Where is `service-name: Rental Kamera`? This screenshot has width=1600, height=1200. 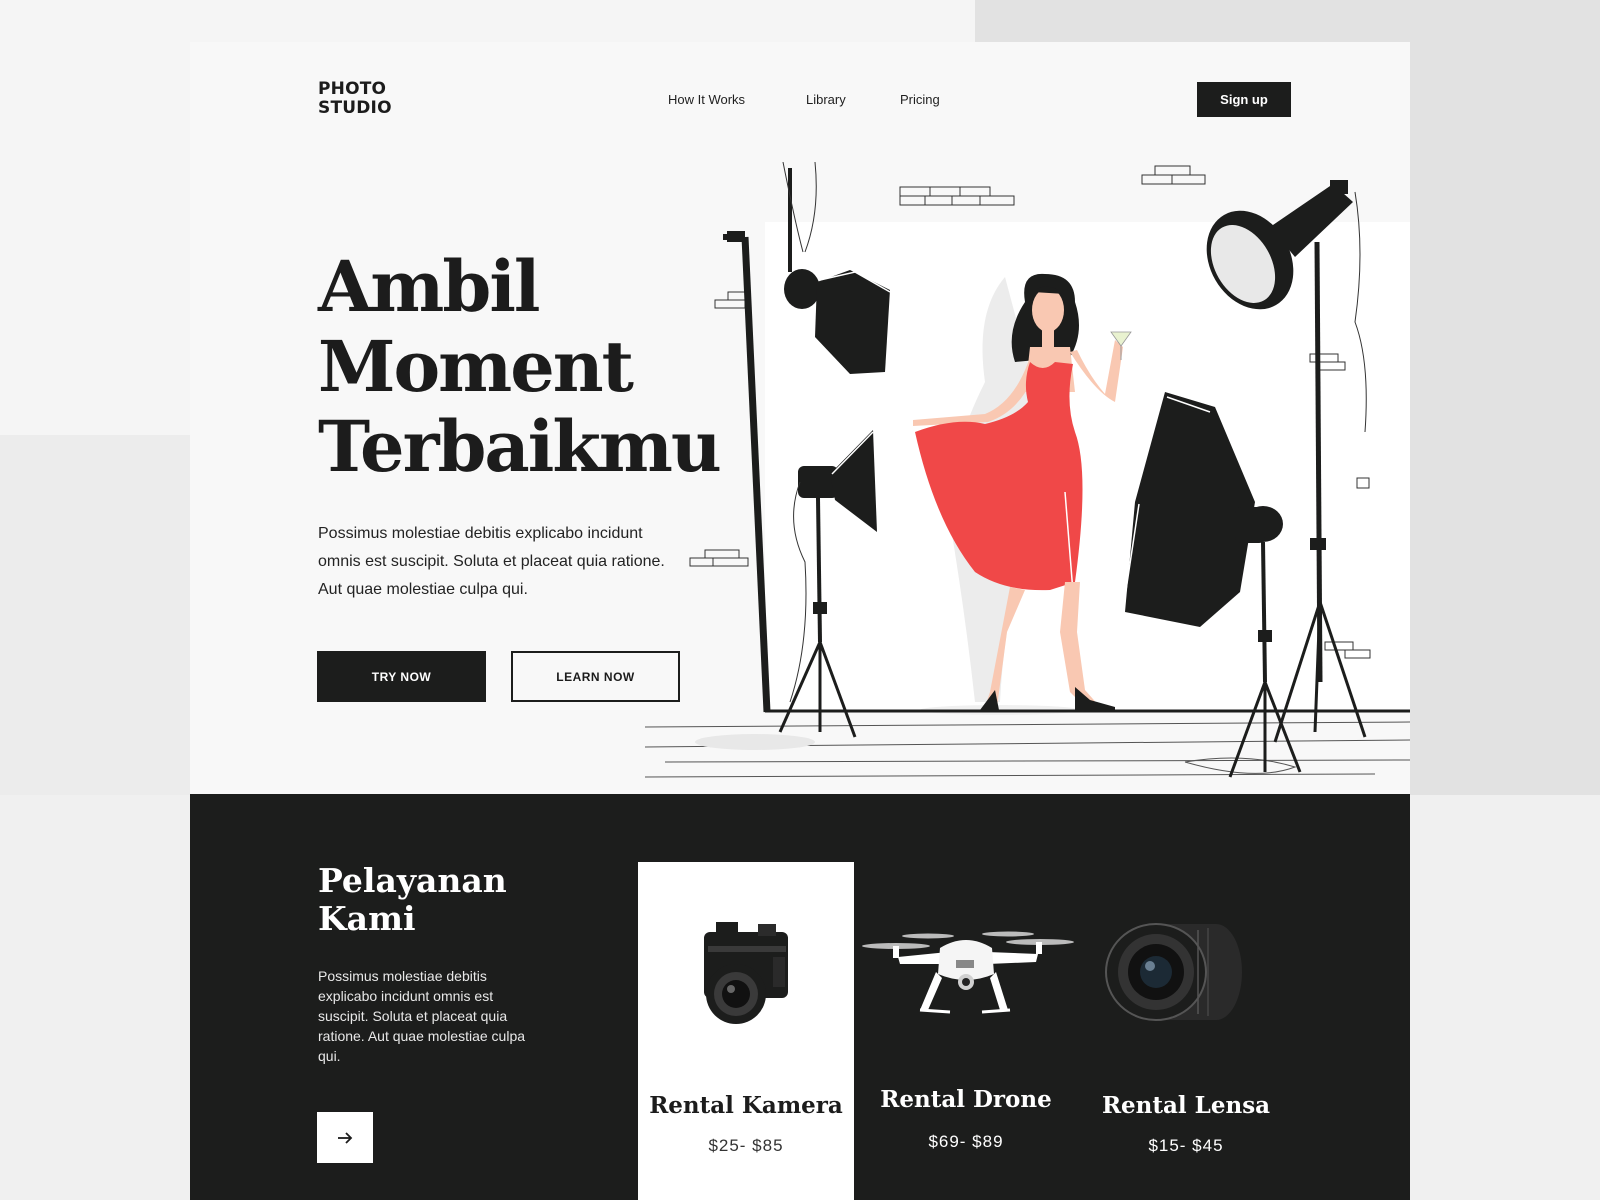 service-name: Rental Kamera is located at coordinates (746, 1105).